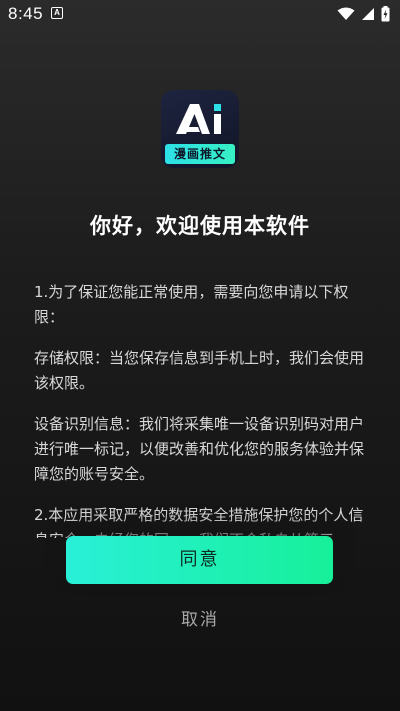 This screenshot has height=711, width=400. I want to click on agree-button: 同意, so click(199, 560).